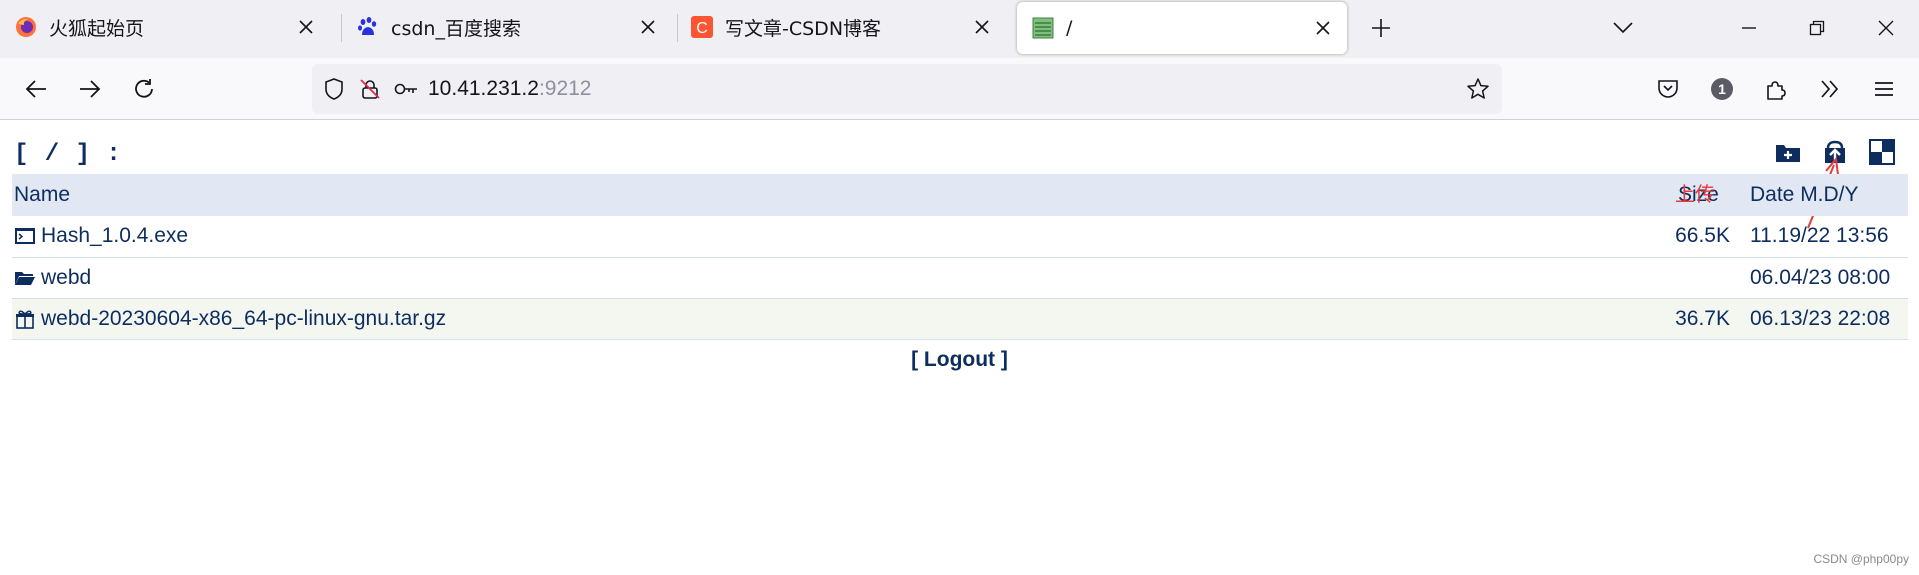  I want to click on reload-button, so click(144, 89).